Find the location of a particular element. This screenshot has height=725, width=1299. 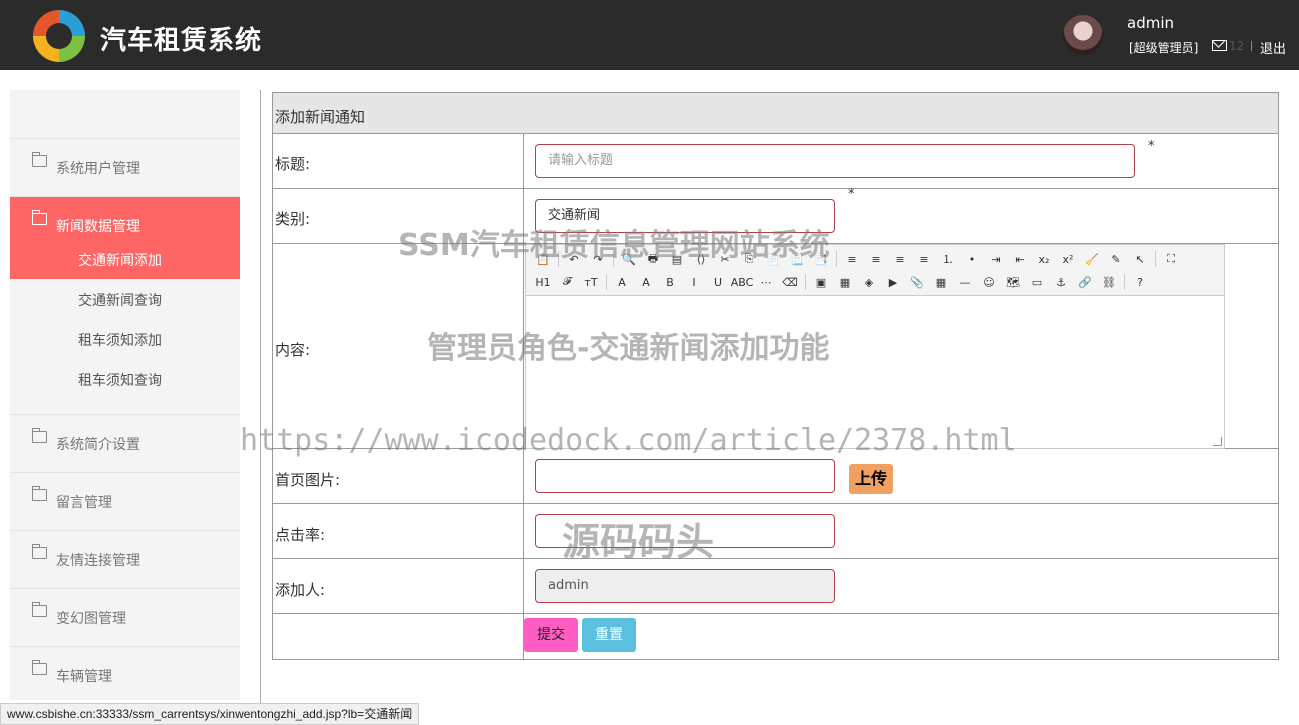

sidebar-subitem-traffic-news-query: 交通新闻查询 is located at coordinates (125, 298).